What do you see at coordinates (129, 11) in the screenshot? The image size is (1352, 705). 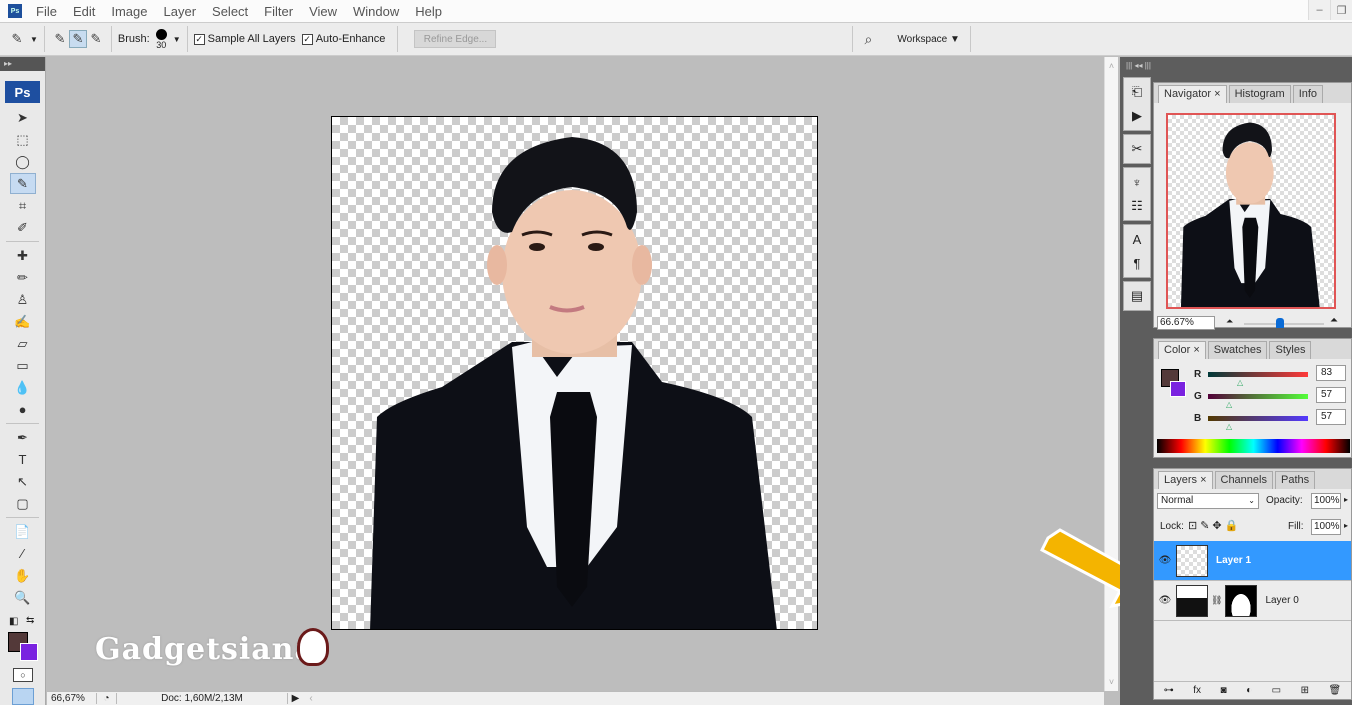 I see `menu-image: Image` at bounding box center [129, 11].